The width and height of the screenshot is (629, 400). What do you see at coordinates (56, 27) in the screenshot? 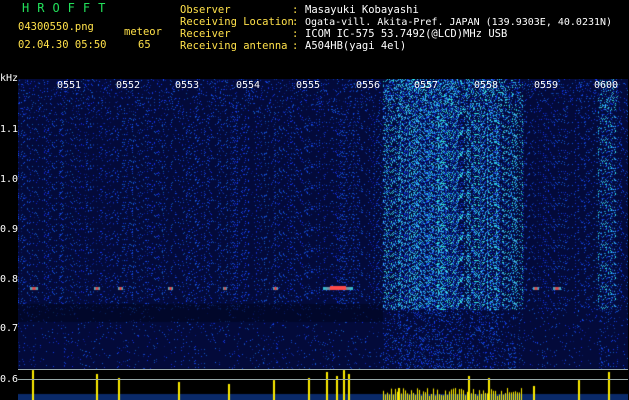
I see `filename-label: 04300550.png` at bounding box center [56, 27].